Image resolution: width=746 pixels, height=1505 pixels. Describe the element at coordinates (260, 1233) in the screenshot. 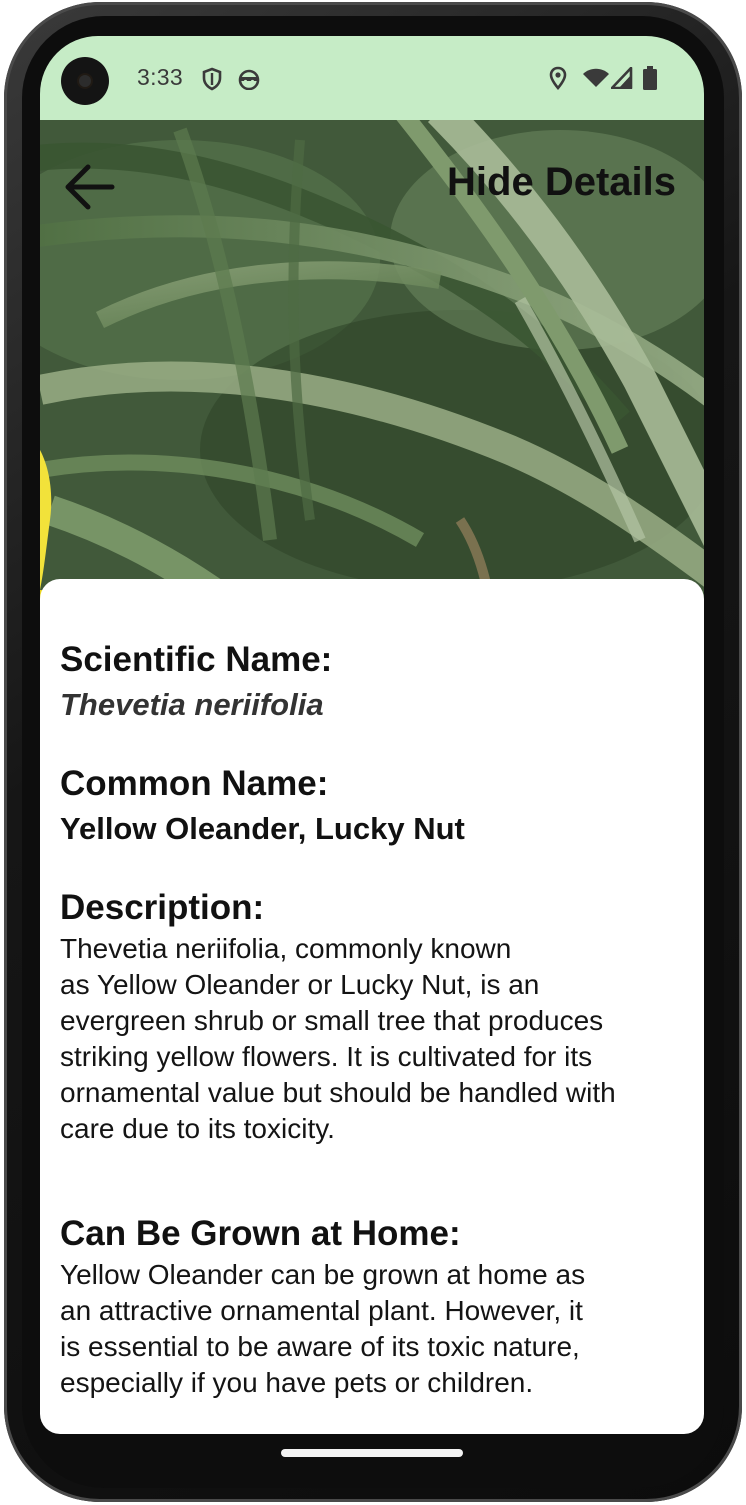

I see `grown-at-home-label: Can Be Grown at Home:` at that location.